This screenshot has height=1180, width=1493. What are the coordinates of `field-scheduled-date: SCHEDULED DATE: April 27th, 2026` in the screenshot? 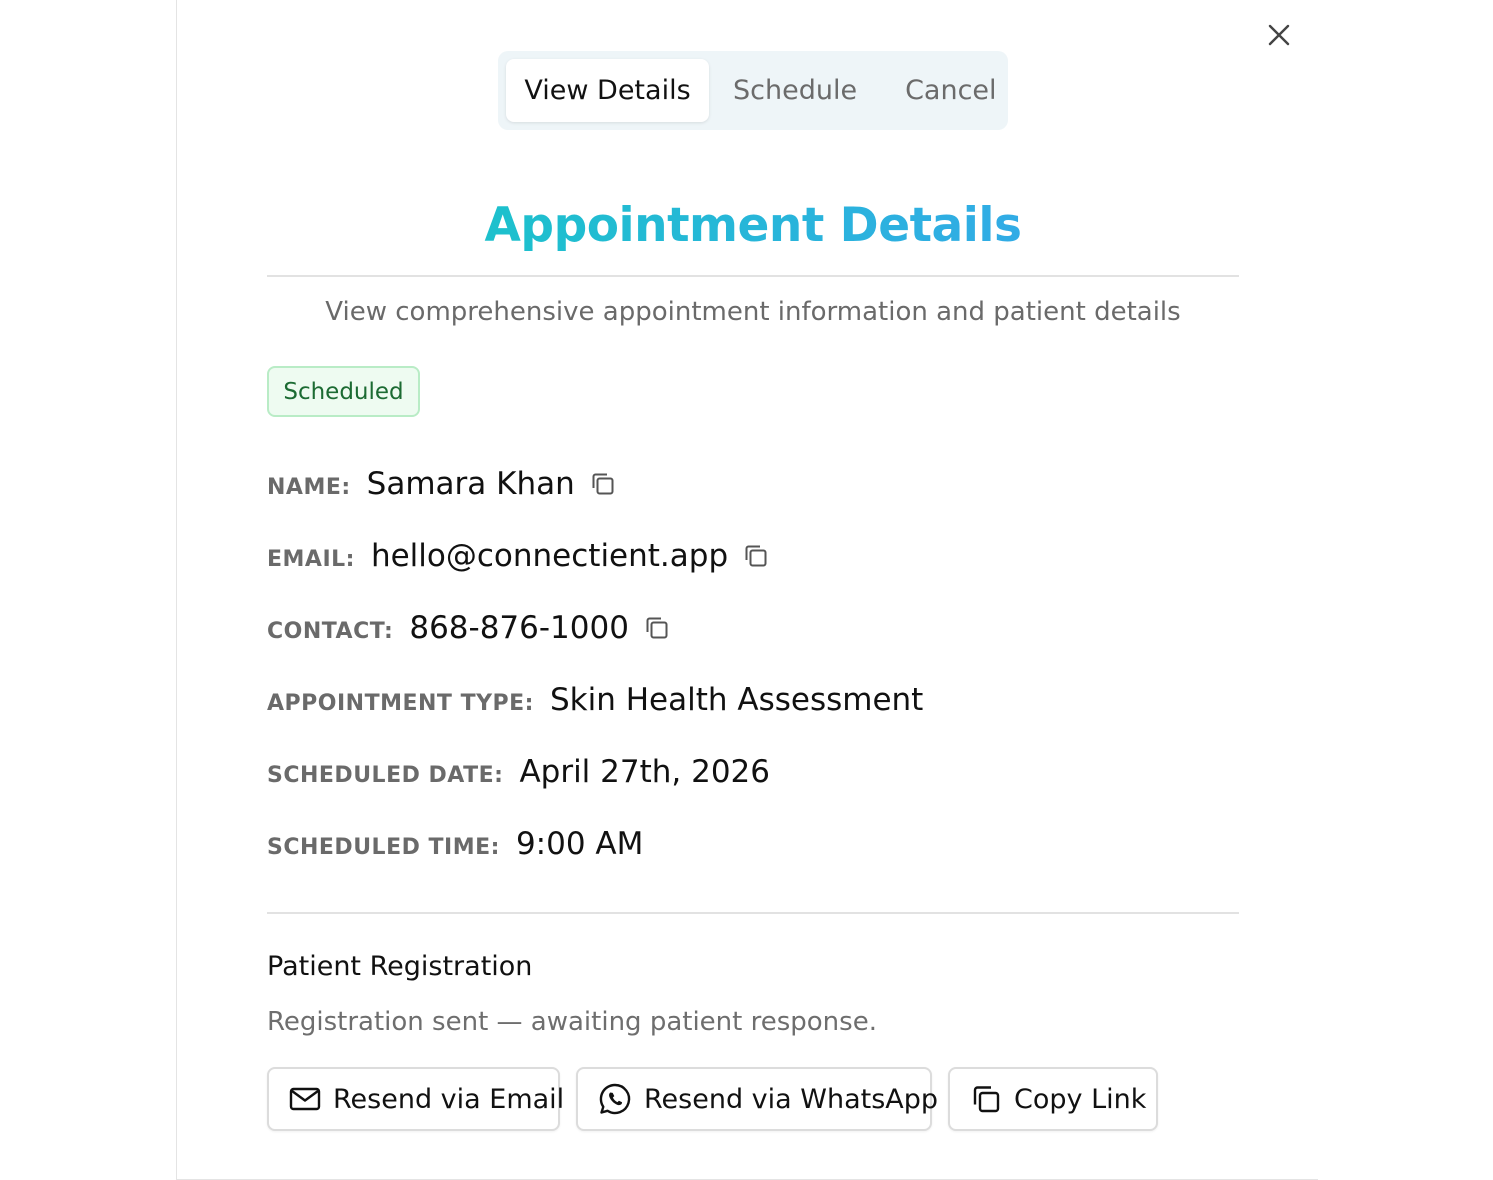 It's located at (518, 772).